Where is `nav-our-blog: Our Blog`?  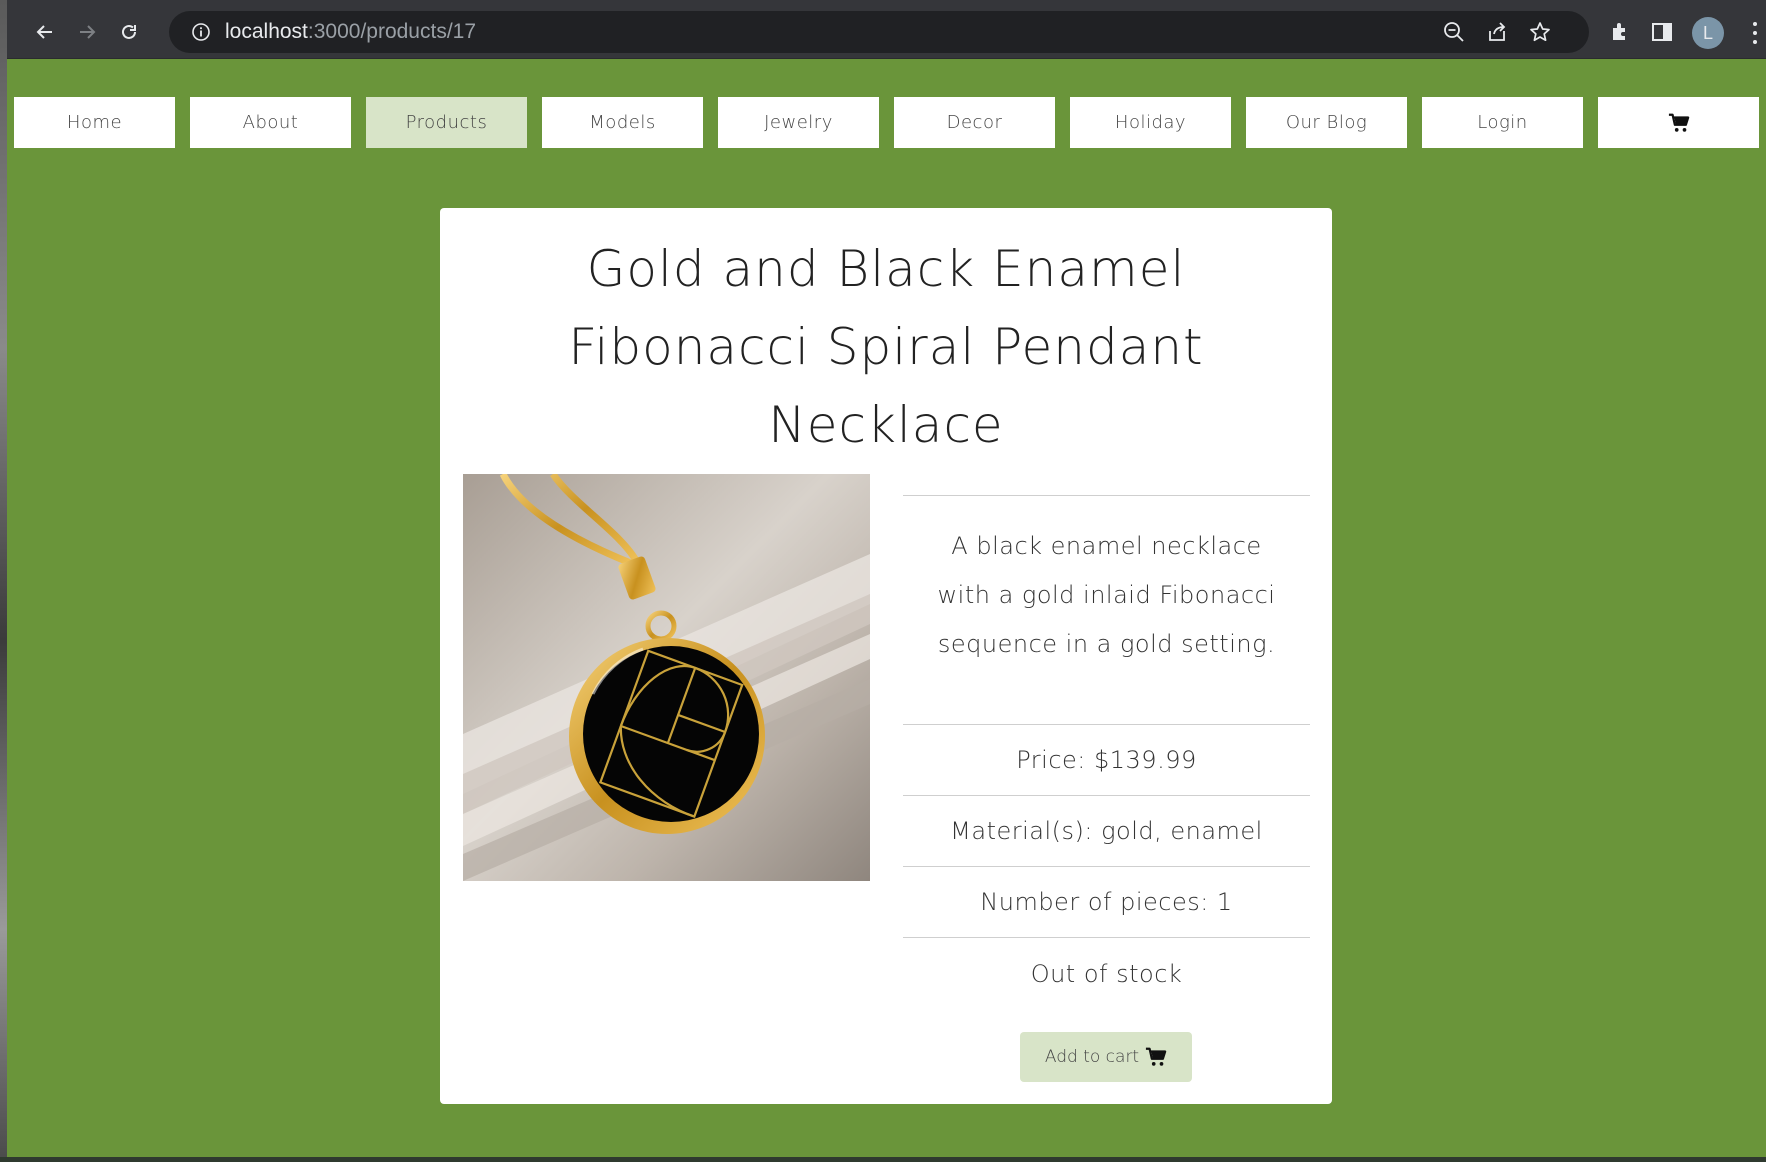 nav-our-blog: Our Blog is located at coordinates (1326, 122).